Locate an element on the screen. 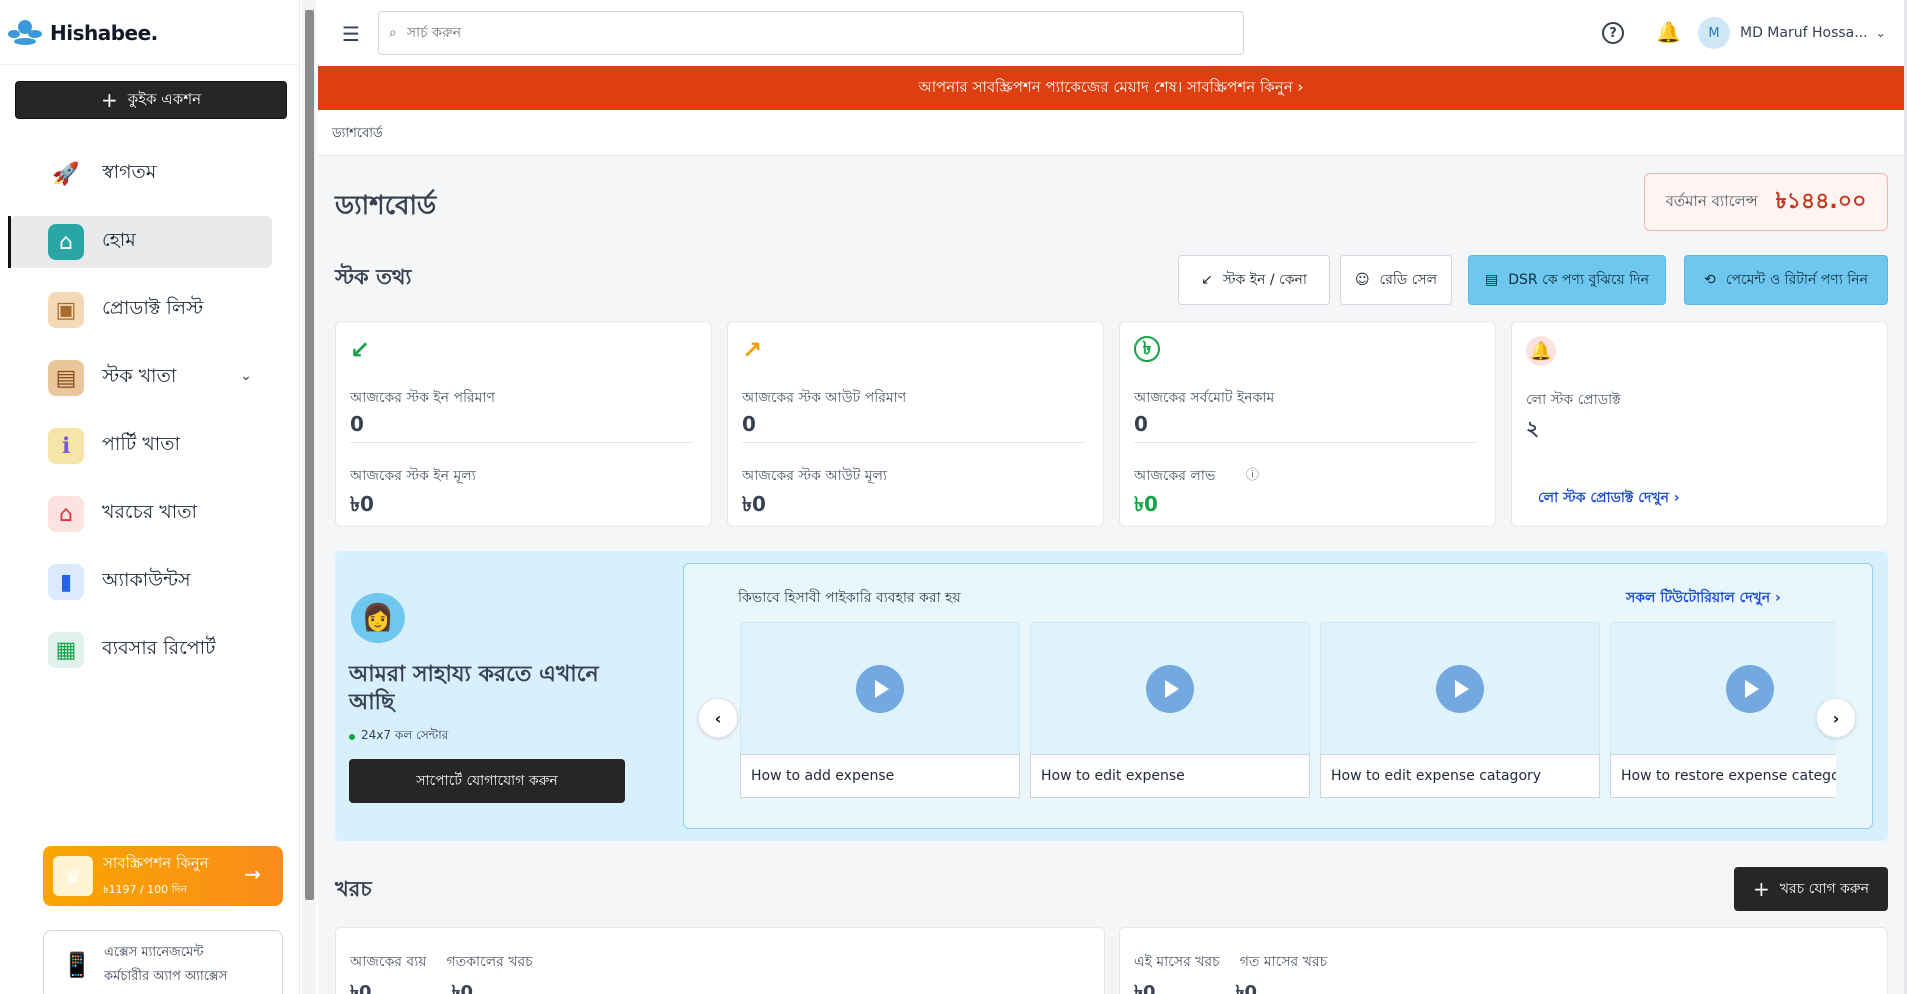 The image size is (1907, 994). search-input is located at coordinates (806, 33).